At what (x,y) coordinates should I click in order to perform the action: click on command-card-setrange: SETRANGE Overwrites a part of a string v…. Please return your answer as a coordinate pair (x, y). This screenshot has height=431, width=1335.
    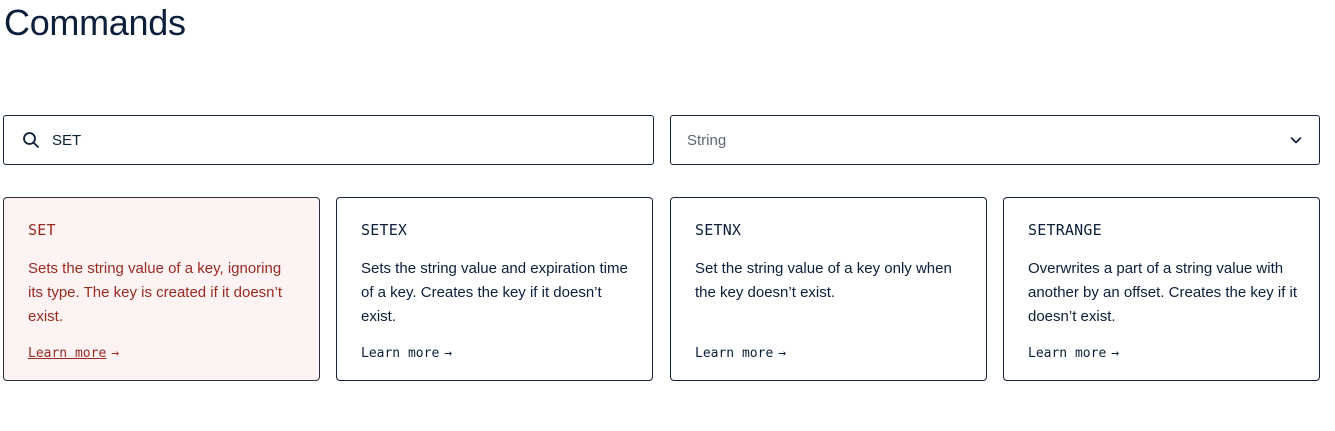
    Looking at the image, I should click on (1161, 289).